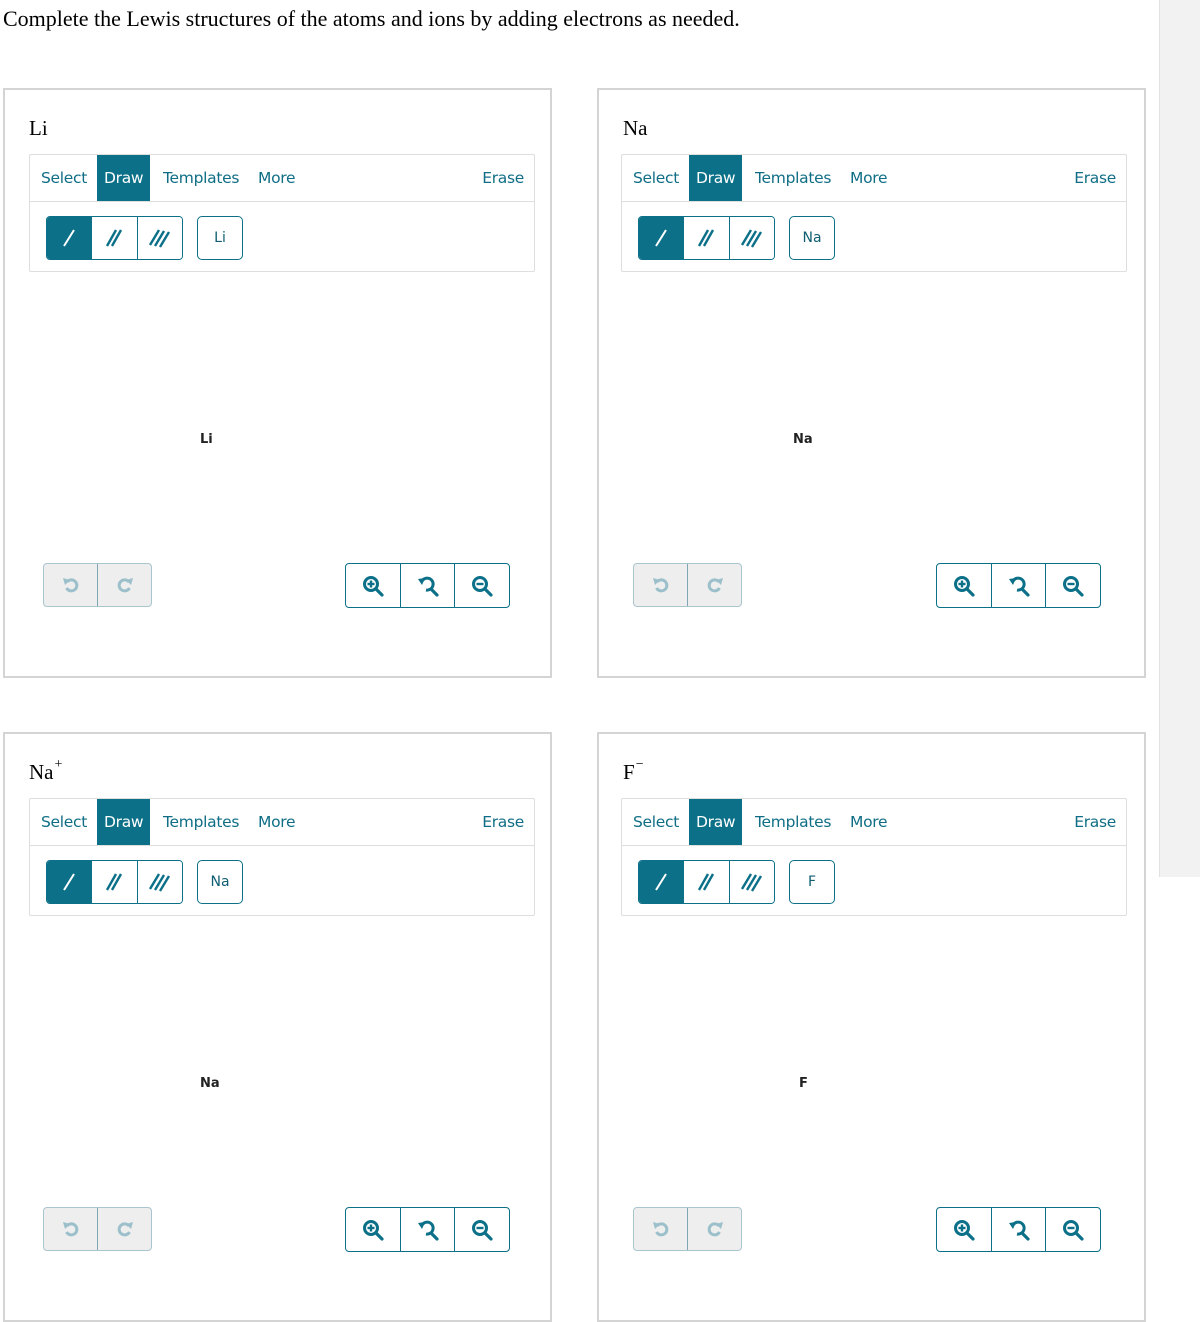 The height and width of the screenshot is (1322, 1200). I want to click on drawing-toolbar: Select Draw Templates More Erase Na, so click(874, 213).